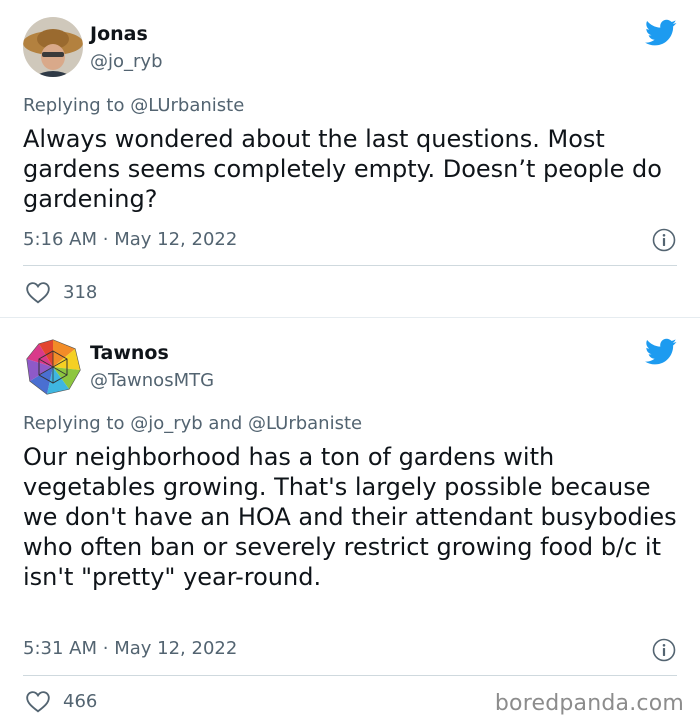  What do you see at coordinates (119, 34) in the screenshot?
I see `author-name: Jonas` at bounding box center [119, 34].